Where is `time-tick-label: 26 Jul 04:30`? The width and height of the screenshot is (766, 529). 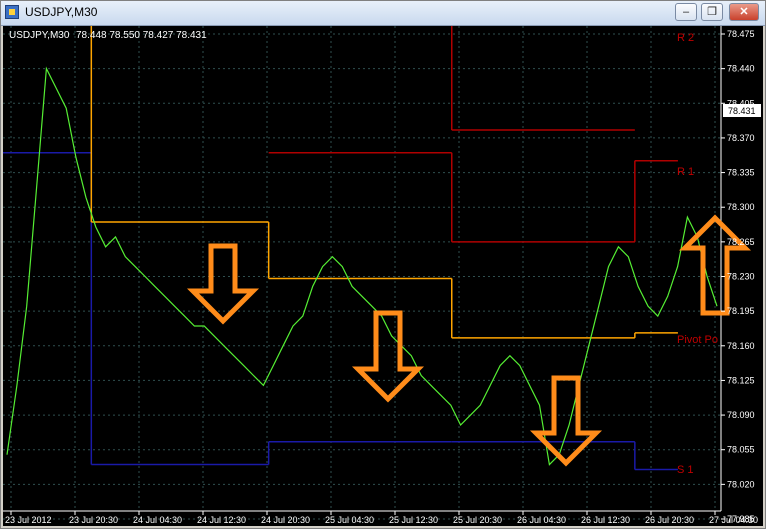 time-tick-label: 26 Jul 04:30 is located at coordinates (541, 520).